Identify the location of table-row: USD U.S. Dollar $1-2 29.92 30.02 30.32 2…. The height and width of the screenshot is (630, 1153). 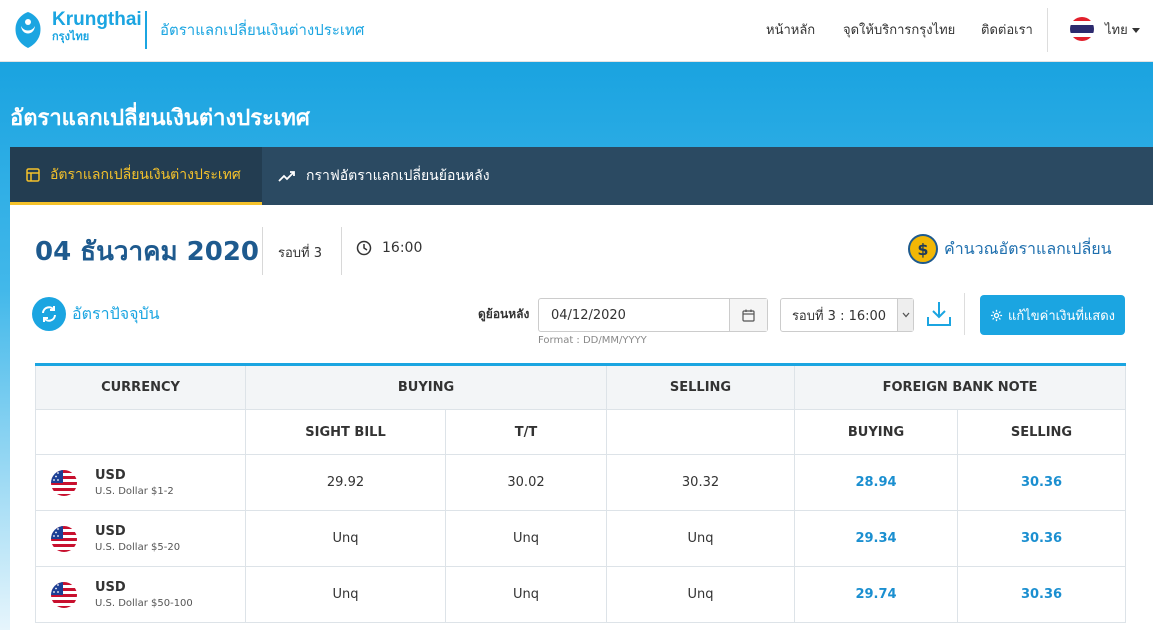
(581, 482).